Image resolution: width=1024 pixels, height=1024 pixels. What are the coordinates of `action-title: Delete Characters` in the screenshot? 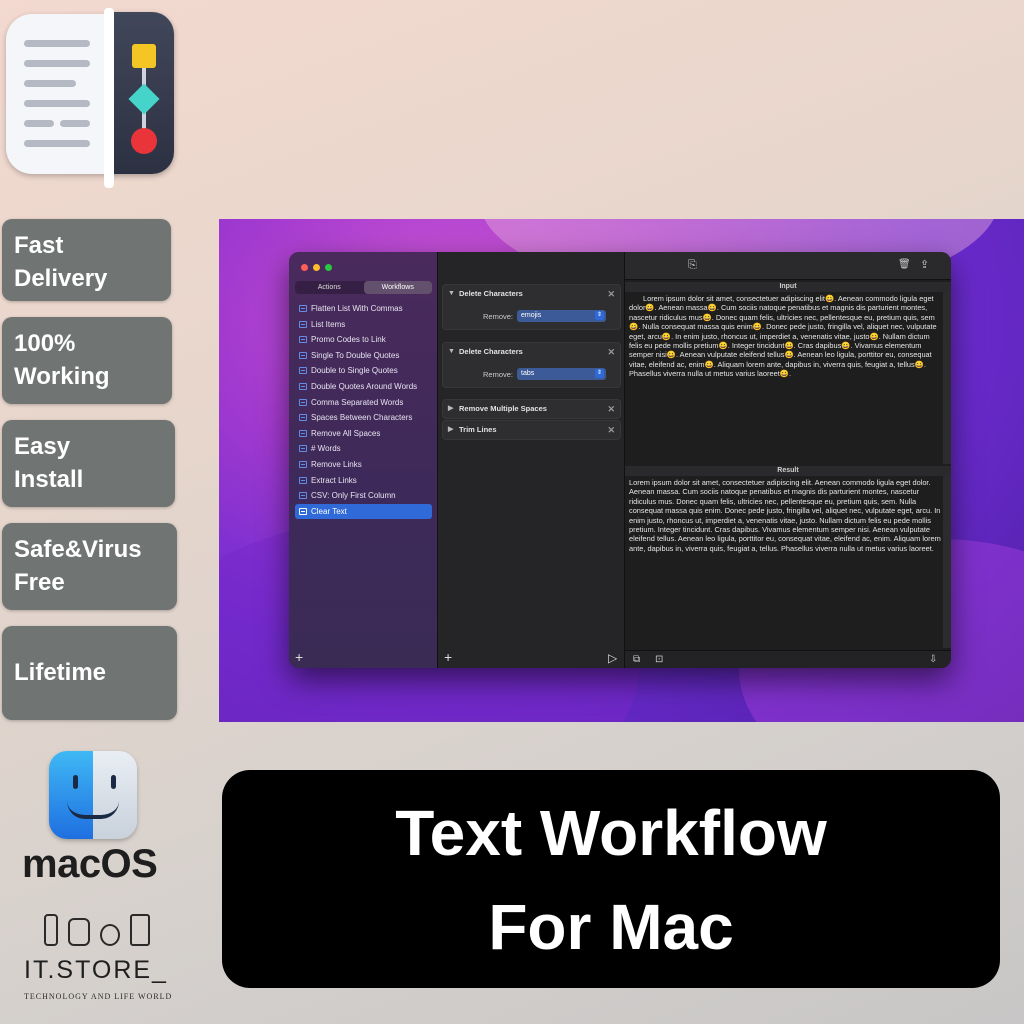 It's located at (491, 351).